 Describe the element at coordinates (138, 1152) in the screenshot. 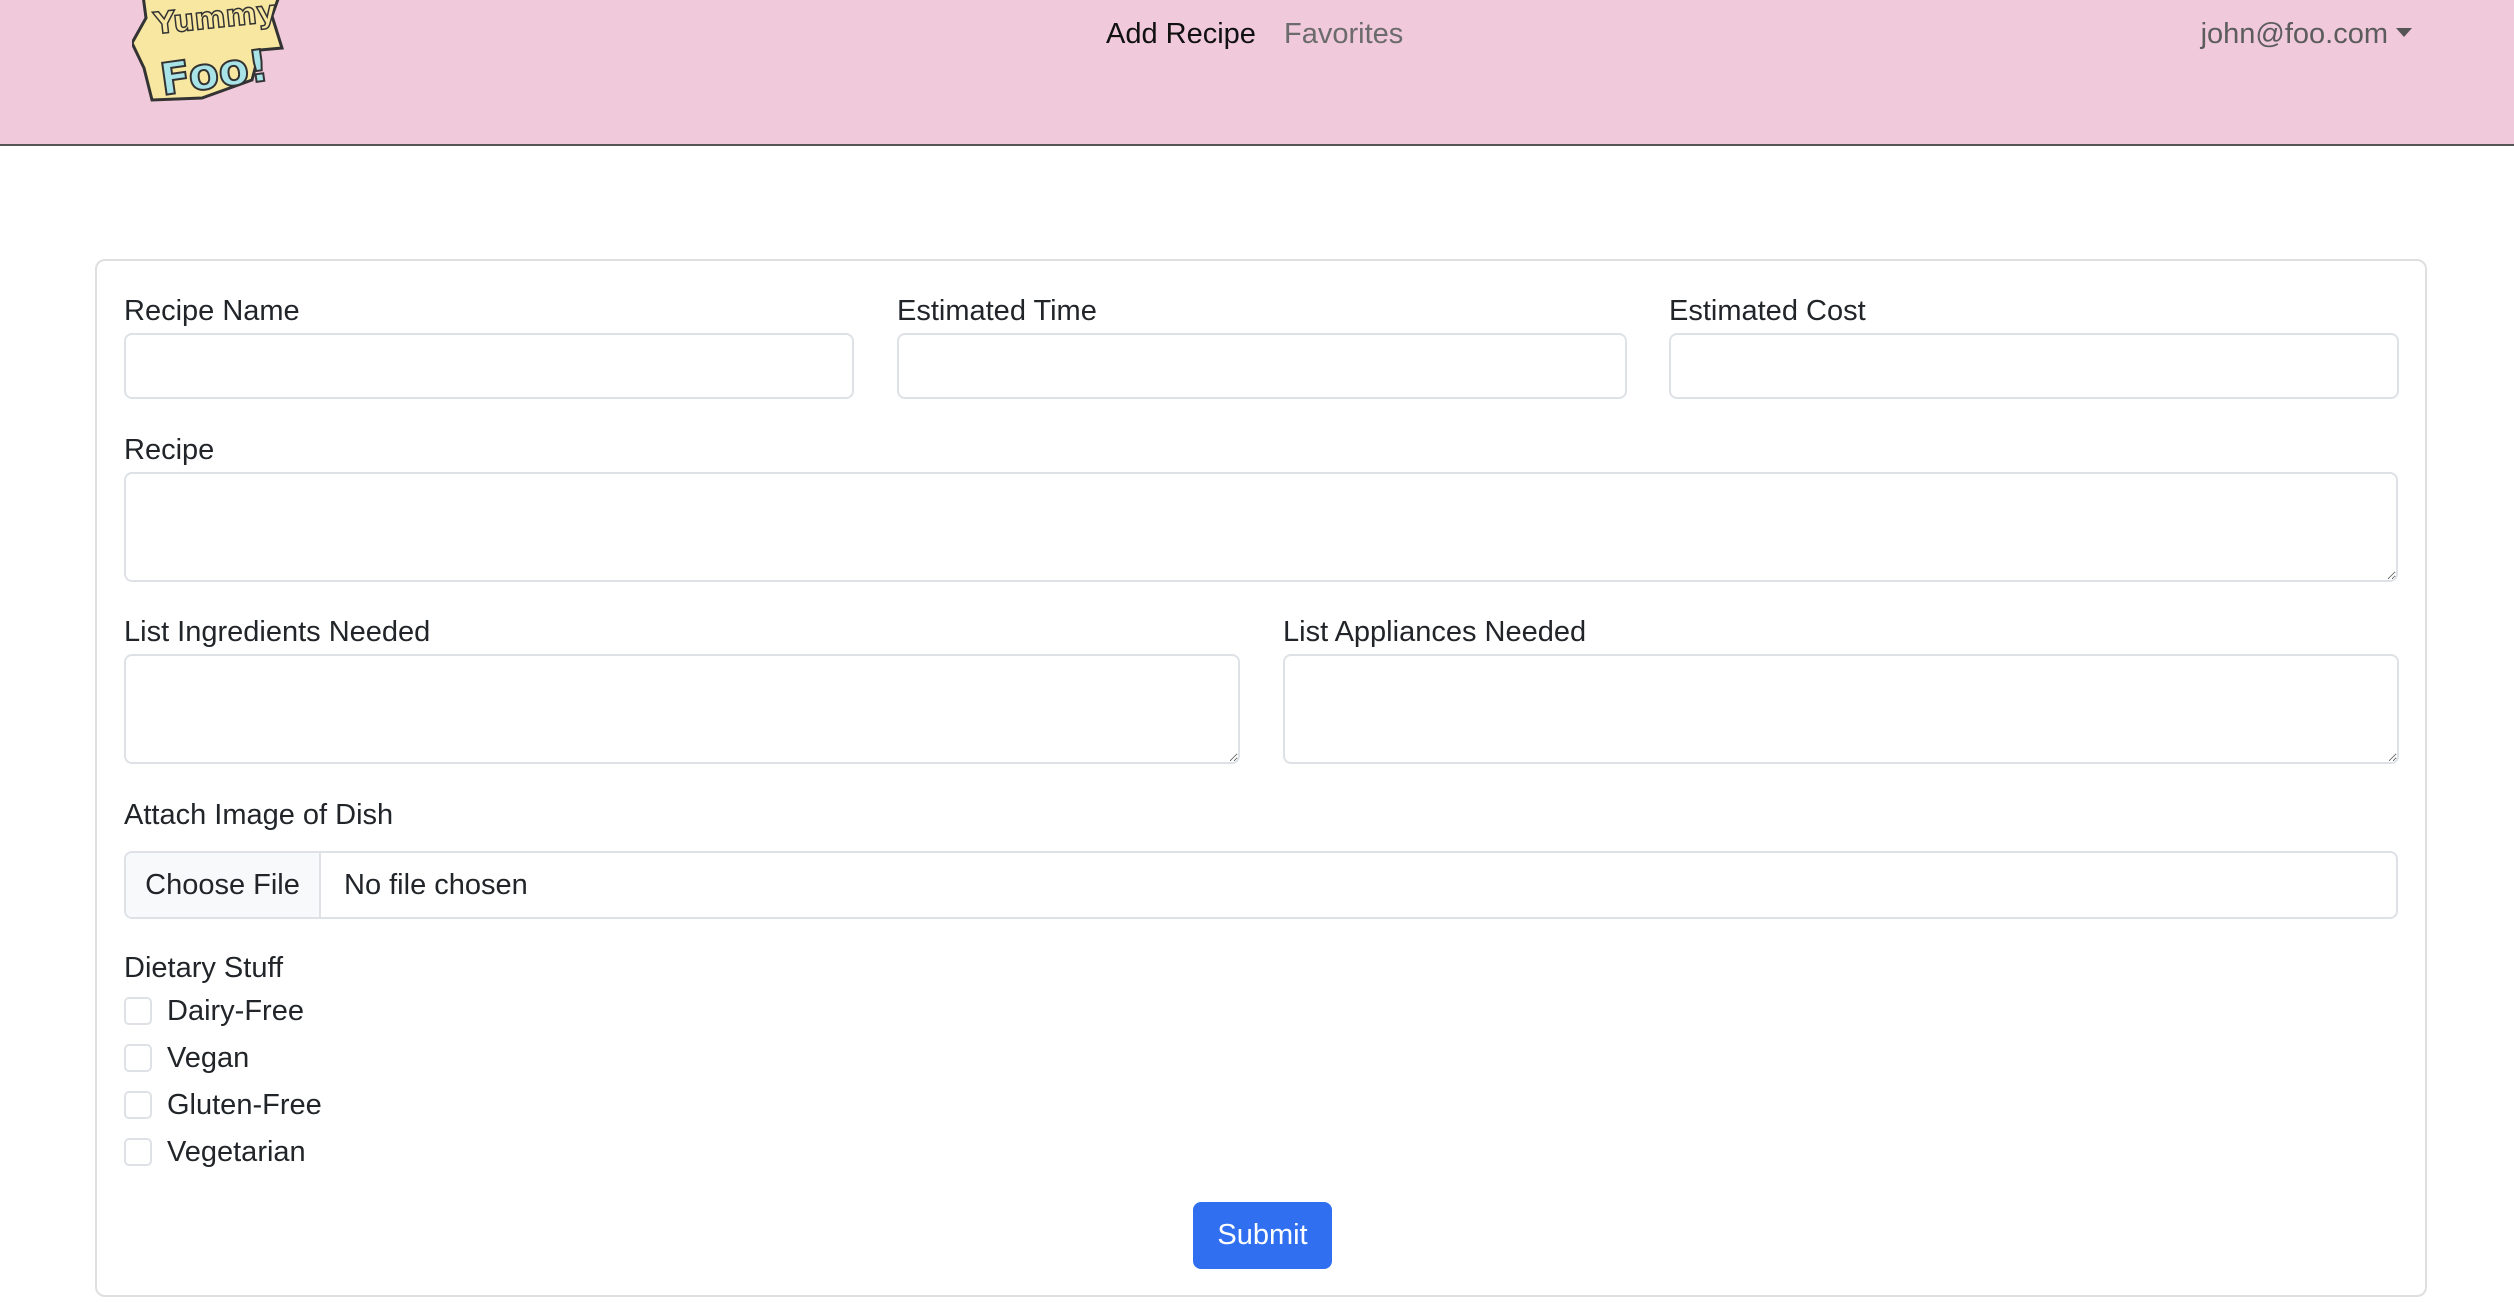

I see `vegetarian-checkbox` at that location.